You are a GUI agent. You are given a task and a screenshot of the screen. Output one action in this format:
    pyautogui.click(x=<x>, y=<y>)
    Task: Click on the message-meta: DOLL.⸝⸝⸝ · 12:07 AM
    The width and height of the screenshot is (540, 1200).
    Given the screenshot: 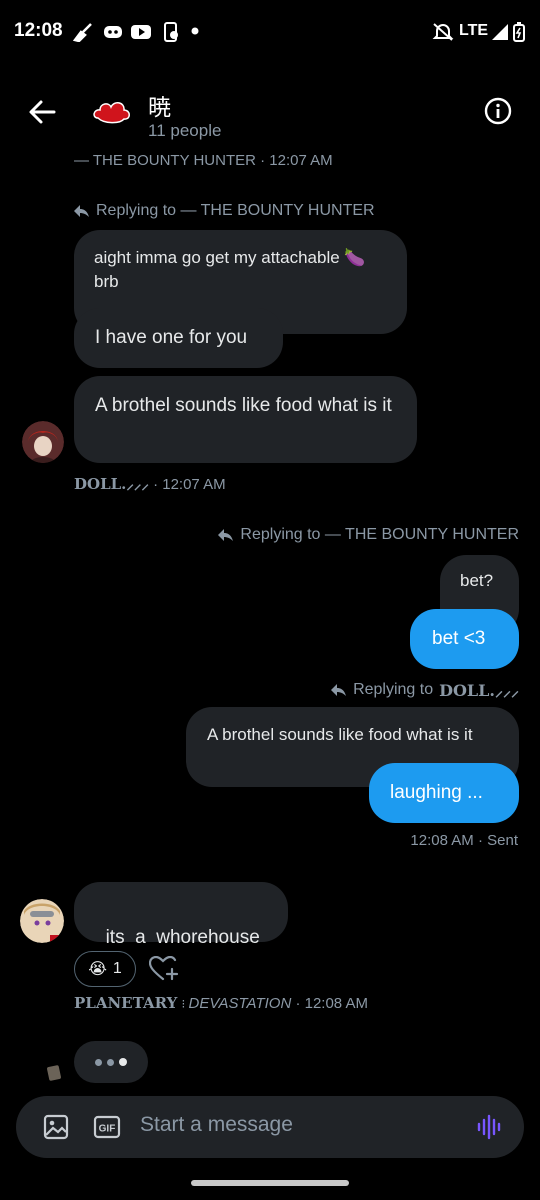 What is the action you would take?
    pyautogui.click(x=150, y=484)
    